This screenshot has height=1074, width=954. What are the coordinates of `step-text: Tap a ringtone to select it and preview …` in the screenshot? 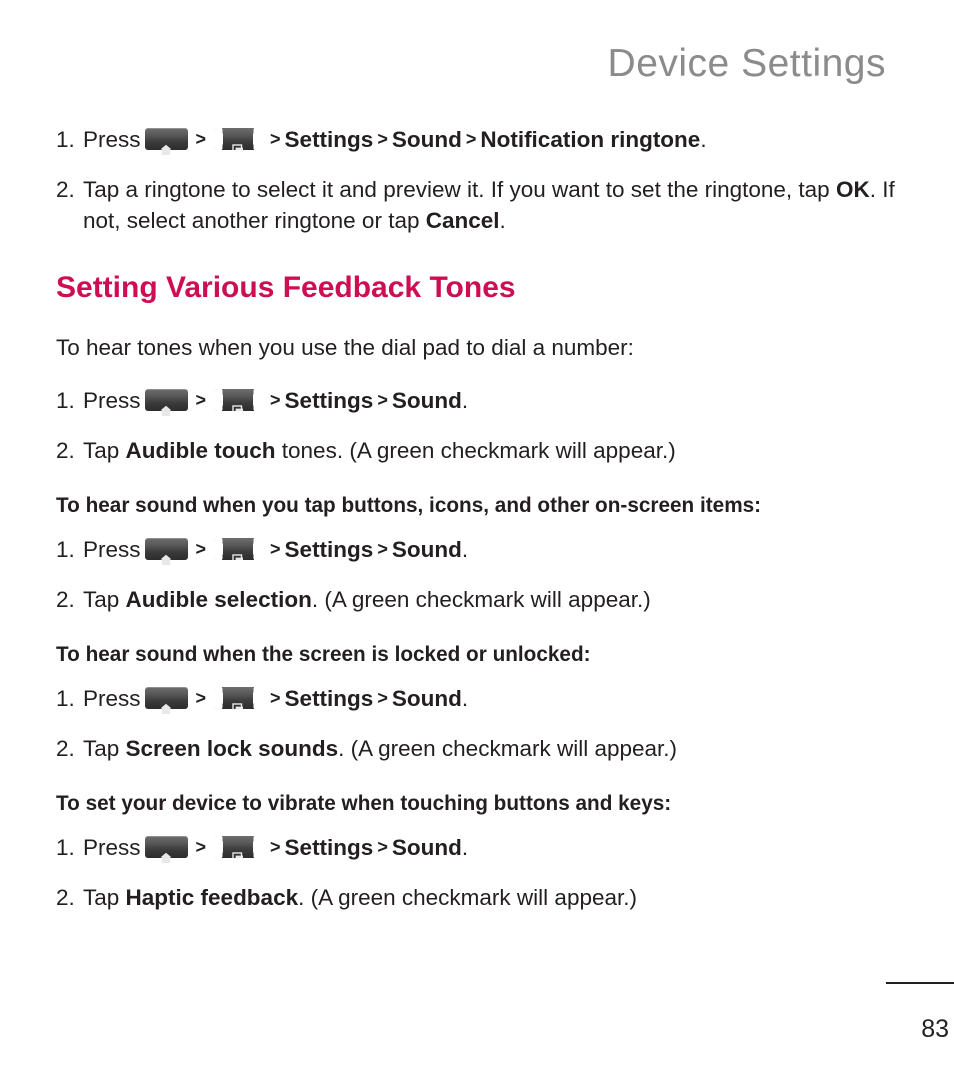 It's located at (489, 205).